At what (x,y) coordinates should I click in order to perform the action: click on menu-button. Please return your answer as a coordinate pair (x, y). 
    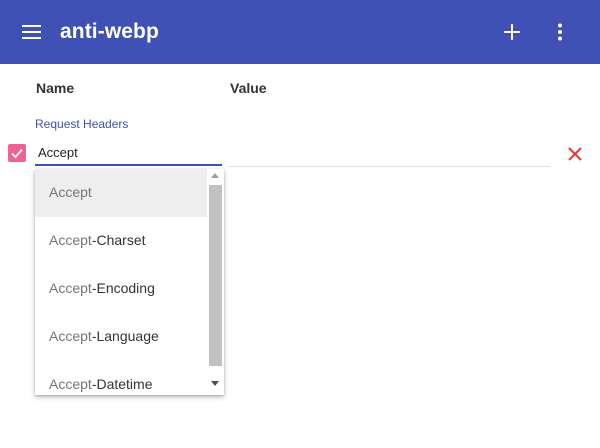
    Looking at the image, I should click on (32, 32).